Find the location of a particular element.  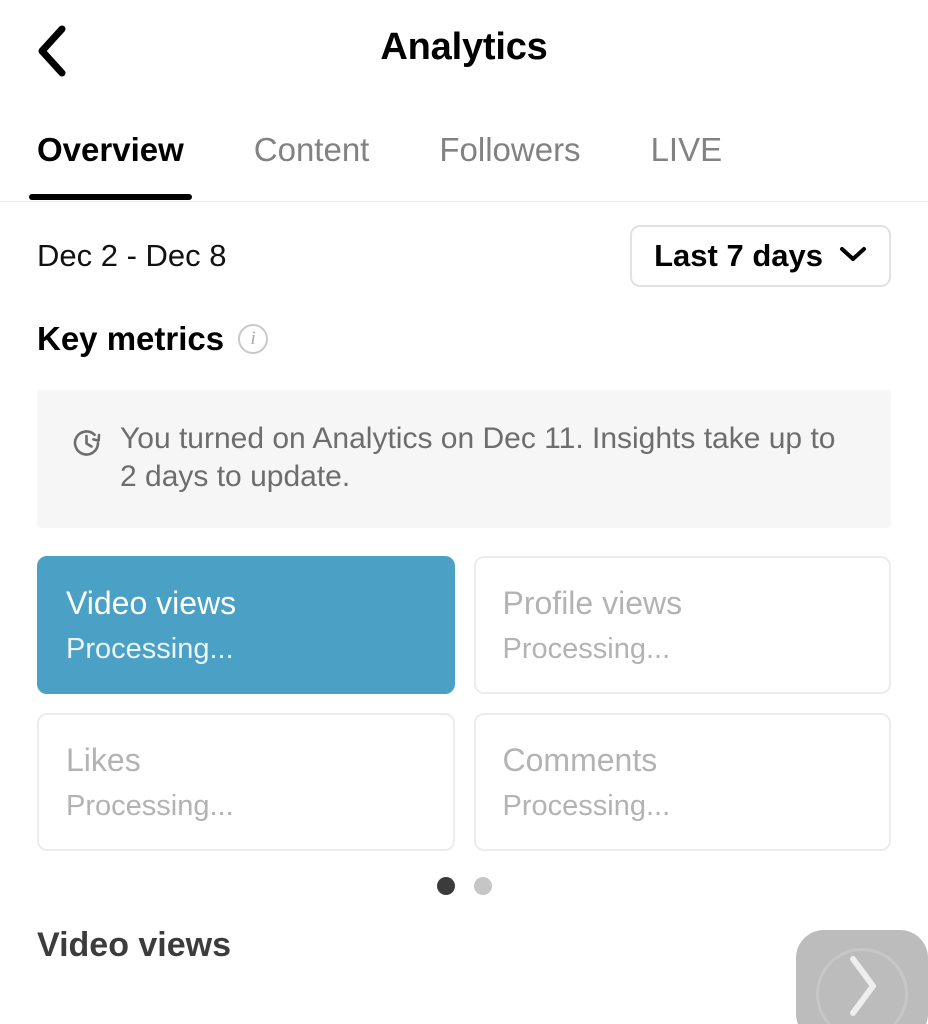

date-range-selector: Last 7 days is located at coordinates (760, 256).